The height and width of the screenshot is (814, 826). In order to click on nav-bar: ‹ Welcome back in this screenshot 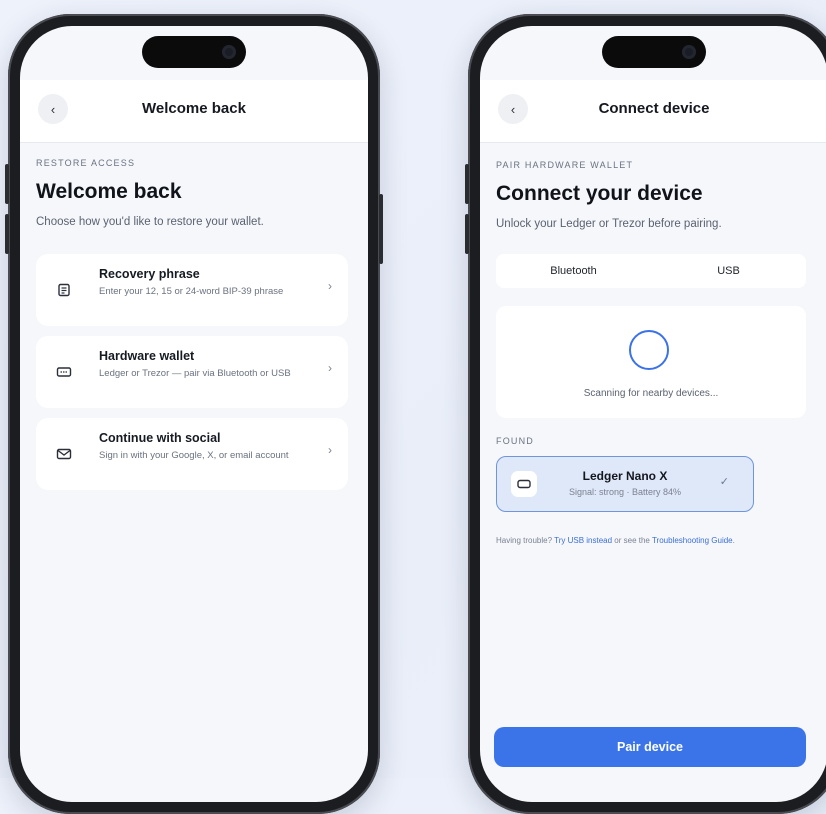, I will do `click(194, 111)`.